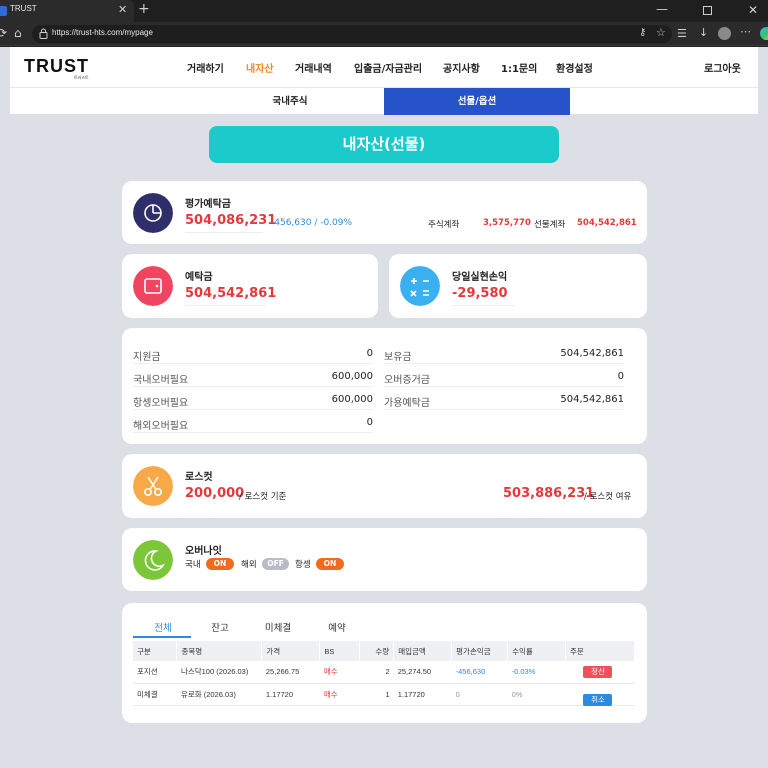 Image resolution: width=768 pixels, height=768 pixels. I want to click on new-tab-icon: +, so click(144, 9).